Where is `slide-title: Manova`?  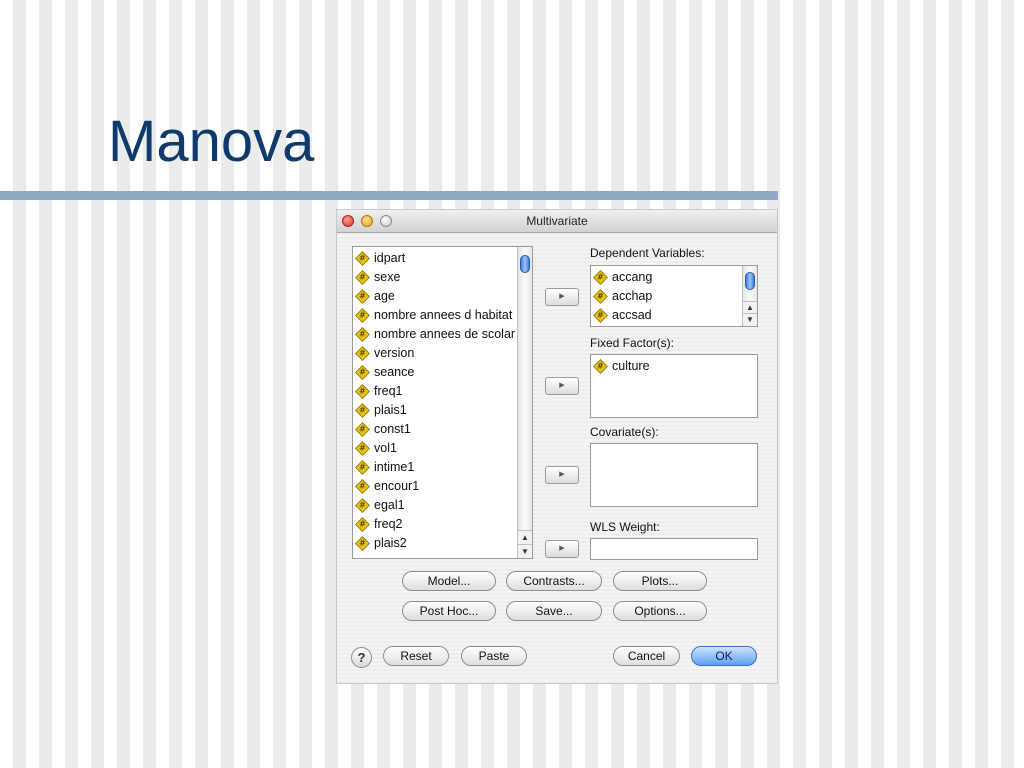 slide-title: Manova is located at coordinates (211, 141).